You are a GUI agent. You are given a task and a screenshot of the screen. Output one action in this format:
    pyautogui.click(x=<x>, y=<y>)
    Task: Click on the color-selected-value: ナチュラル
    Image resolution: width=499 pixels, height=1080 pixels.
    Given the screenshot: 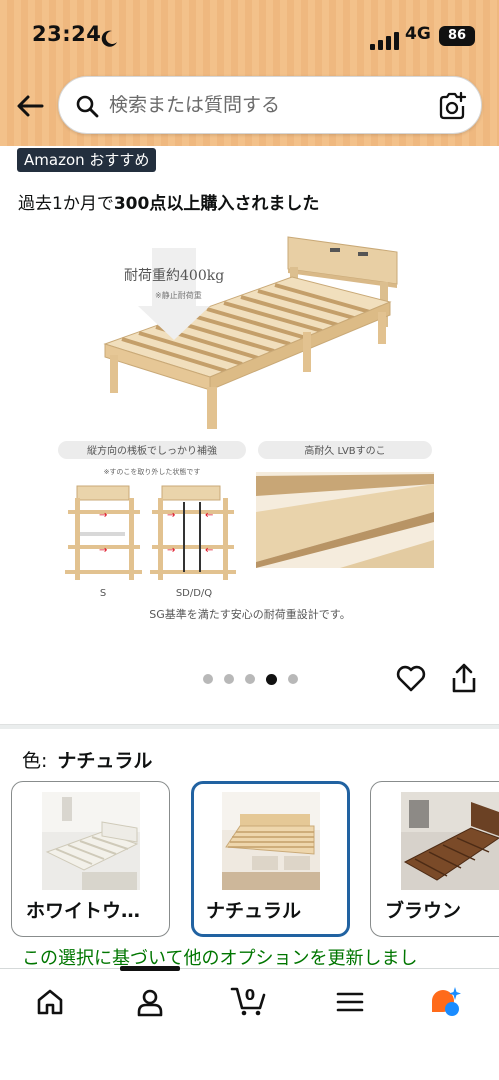 What is the action you would take?
    pyautogui.click(x=105, y=761)
    